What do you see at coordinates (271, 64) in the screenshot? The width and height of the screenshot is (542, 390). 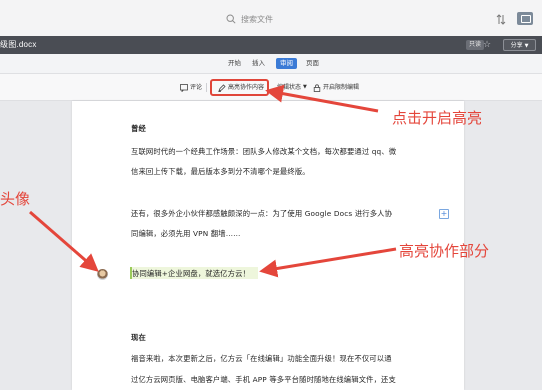 I see `ribbon-tabs: 开始 插入 审阅 页面` at bounding box center [271, 64].